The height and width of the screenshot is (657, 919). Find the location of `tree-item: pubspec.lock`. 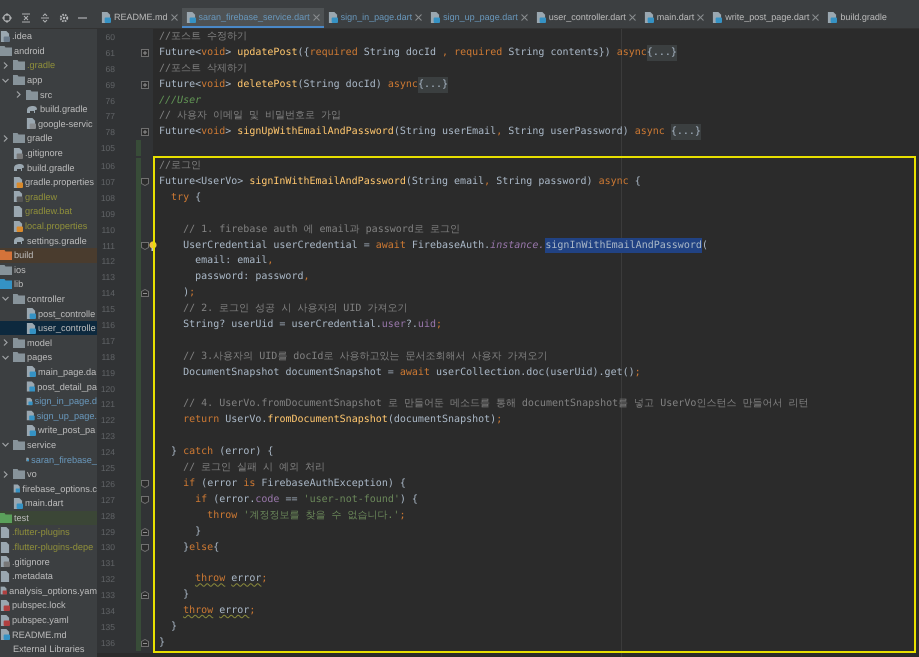

tree-item: pubspec.lock is located at coordinates (48, 605).